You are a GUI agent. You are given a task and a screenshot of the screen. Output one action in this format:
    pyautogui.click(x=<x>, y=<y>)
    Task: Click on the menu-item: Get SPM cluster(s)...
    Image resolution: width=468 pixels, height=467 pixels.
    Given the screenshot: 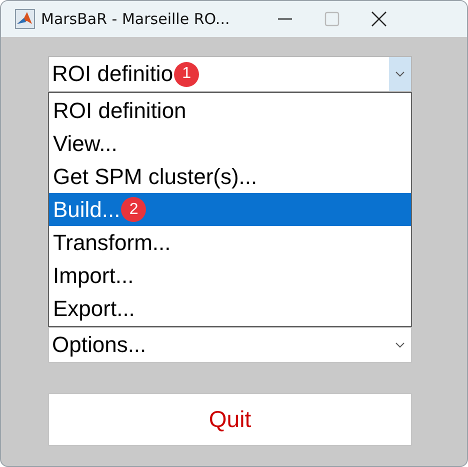 What is the action you would take?
    pyautogui.click(x=230, y=176)
    